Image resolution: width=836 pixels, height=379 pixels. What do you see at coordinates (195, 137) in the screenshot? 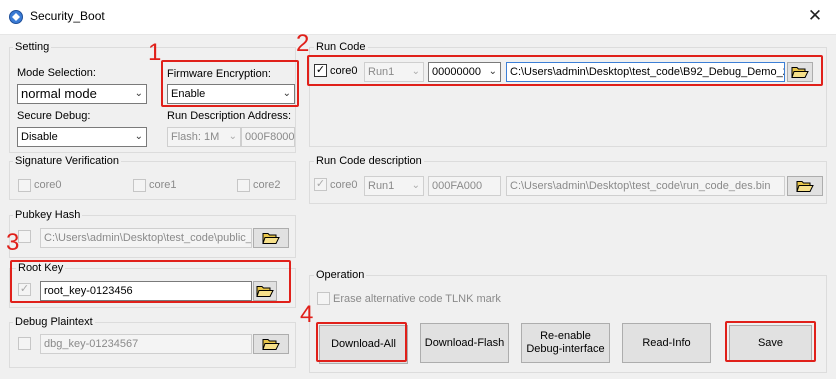
I see `flash-size-value: Flash: 1M` at bounding box center [195, 137].